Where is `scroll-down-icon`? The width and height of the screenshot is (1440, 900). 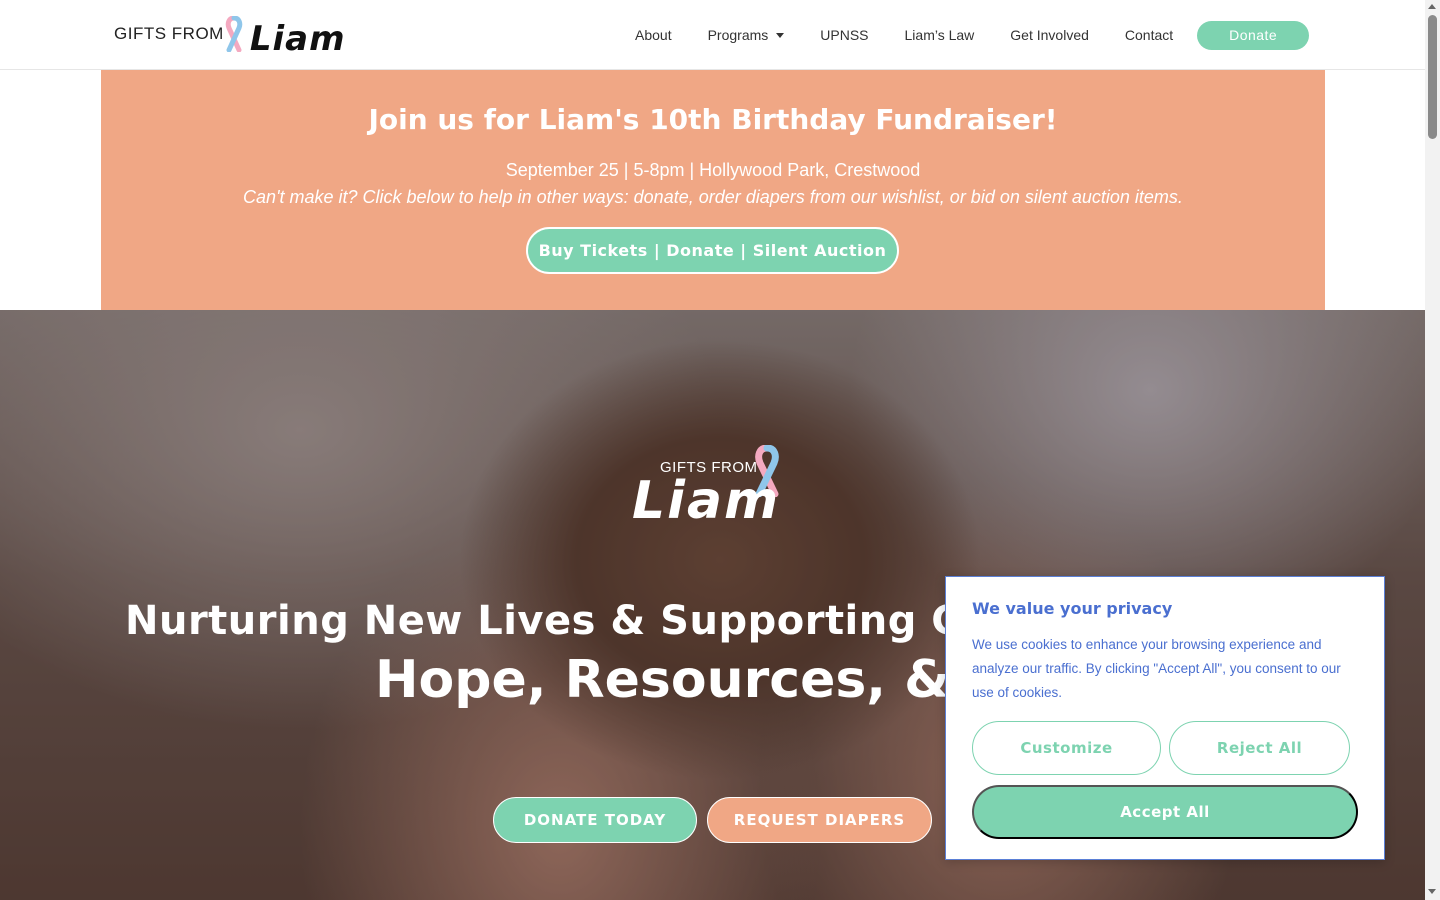
scroll-down-icon is located at coordinates (1432, 891).